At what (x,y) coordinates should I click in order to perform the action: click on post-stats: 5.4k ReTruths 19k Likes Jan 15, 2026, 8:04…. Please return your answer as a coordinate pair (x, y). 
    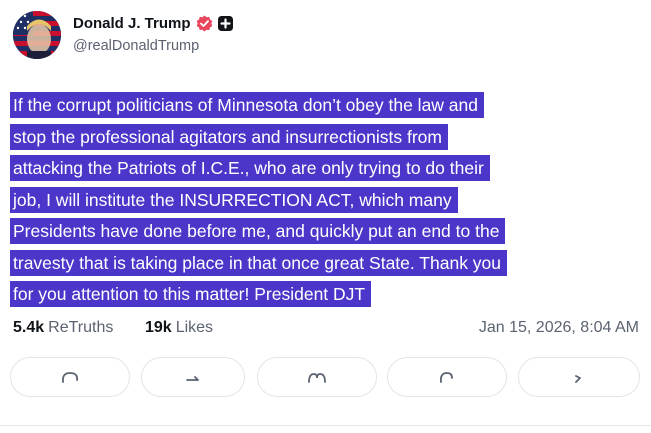
    Looking at the image, I should click on (326, 330).